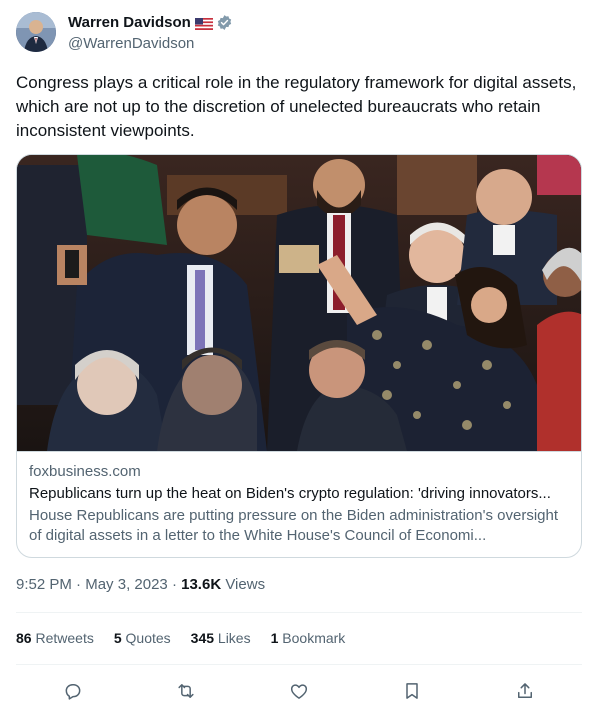 The image size is (598, 714). Describe the element at coordinates (234, 638) in the screenshot. I see `likes-label: Likes` at that location.